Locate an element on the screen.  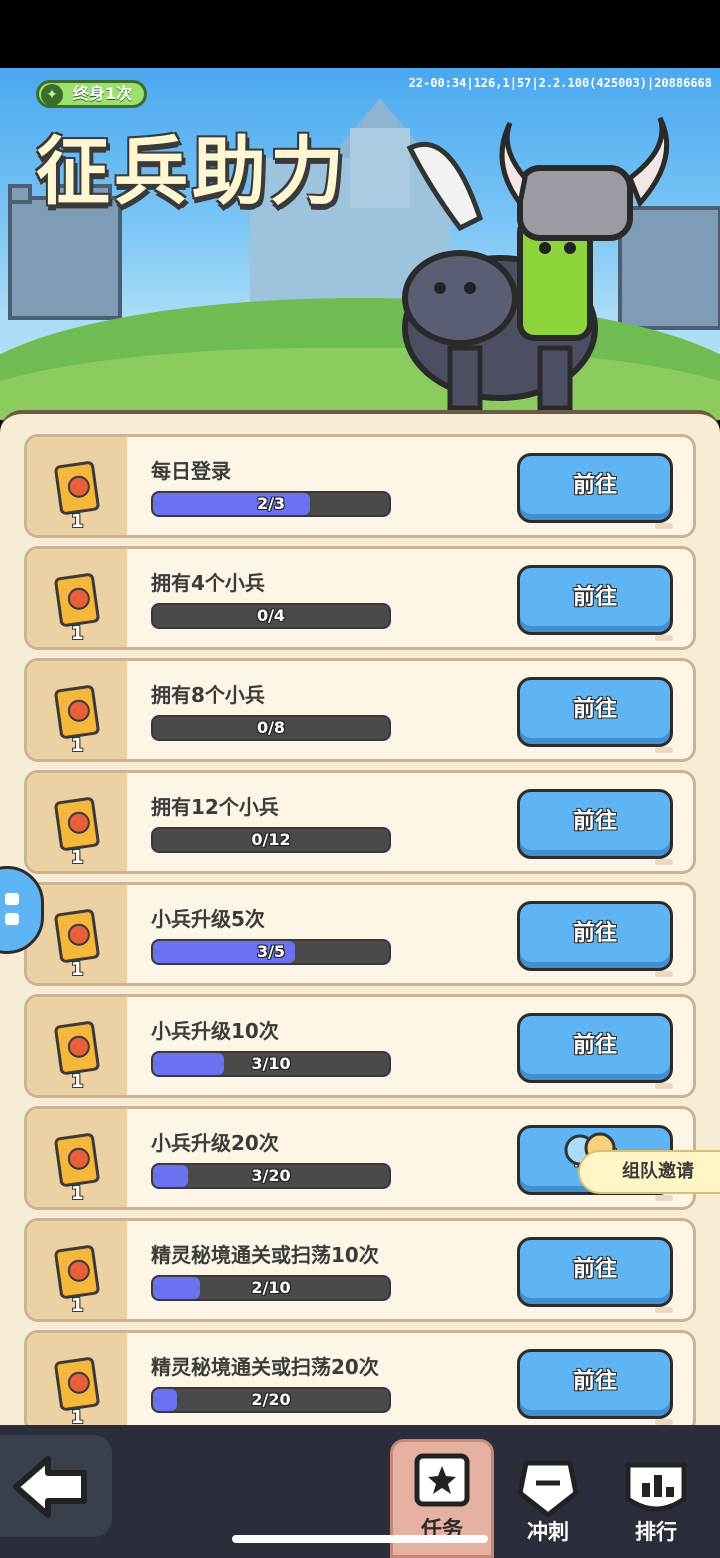
progress-text: 0/12 is located at coordinates (271, 839).